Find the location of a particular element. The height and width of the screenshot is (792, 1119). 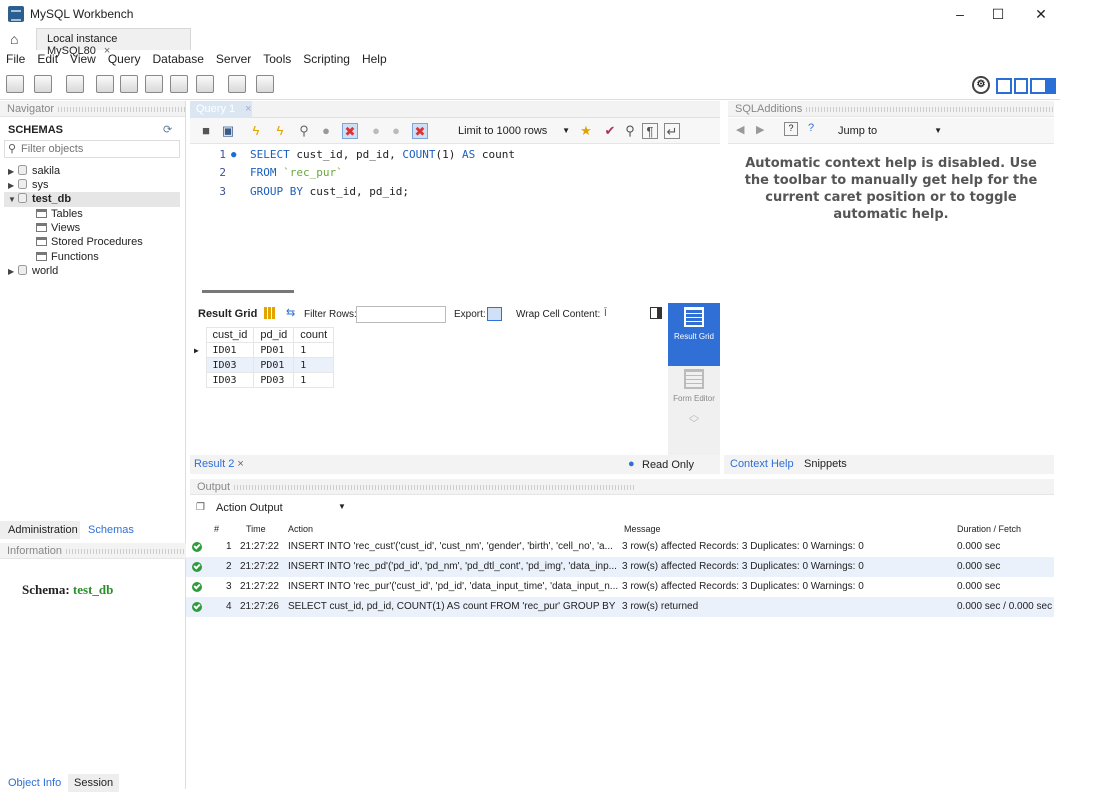

close-button: ✕ is located at coordinates (1041, 14).